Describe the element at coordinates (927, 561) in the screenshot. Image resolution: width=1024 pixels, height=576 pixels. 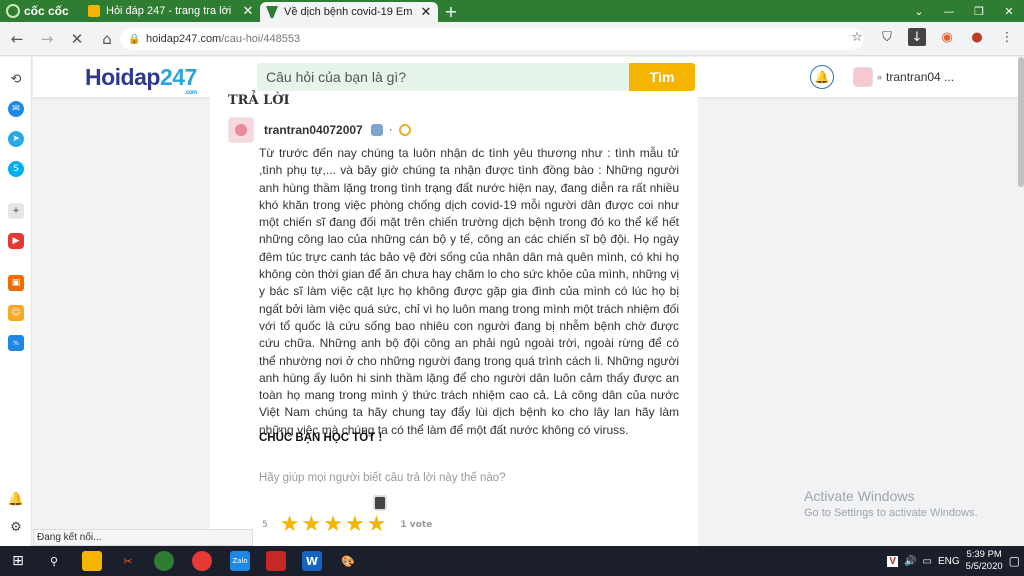
I see `network-icon: ▭` at that location.